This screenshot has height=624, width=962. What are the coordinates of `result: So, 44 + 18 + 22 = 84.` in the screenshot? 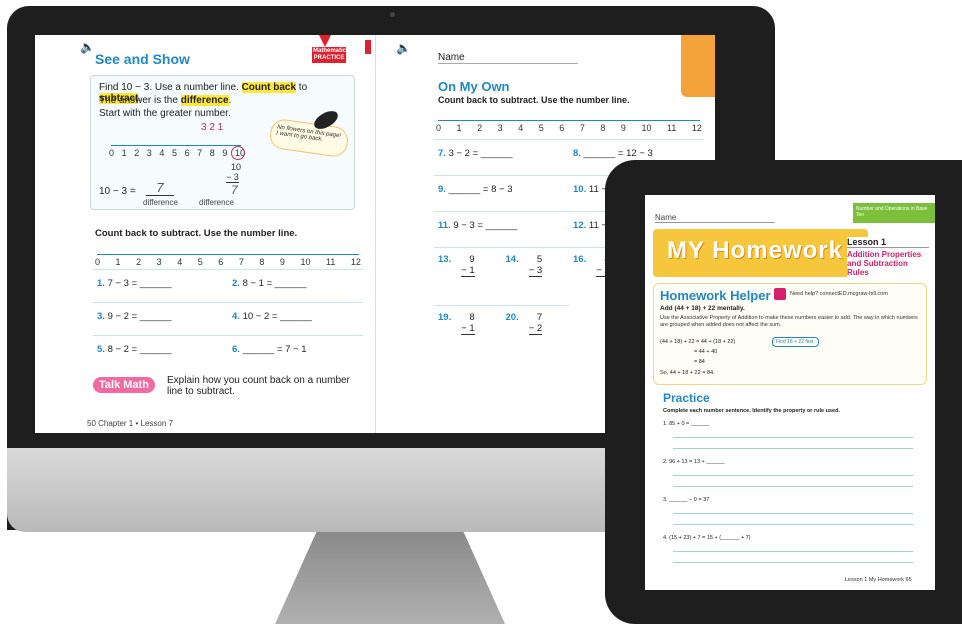 It's located at (687, 373).